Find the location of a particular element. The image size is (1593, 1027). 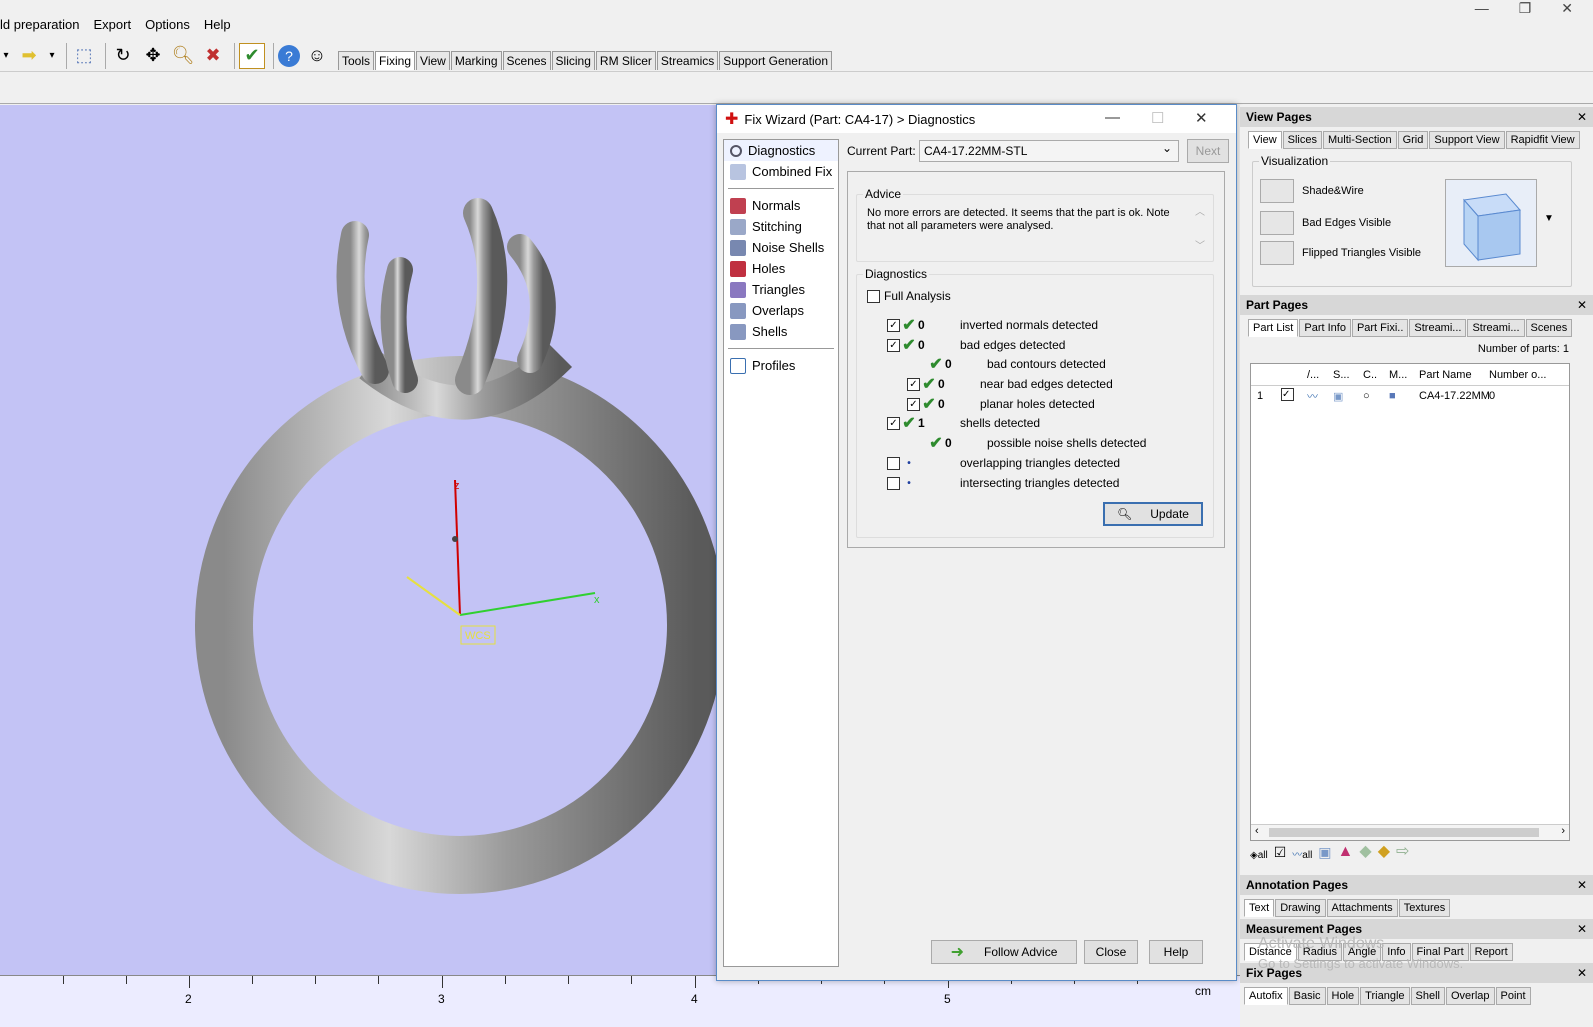

tab-attachments: Attachments is located at coordinates (1362, 908).